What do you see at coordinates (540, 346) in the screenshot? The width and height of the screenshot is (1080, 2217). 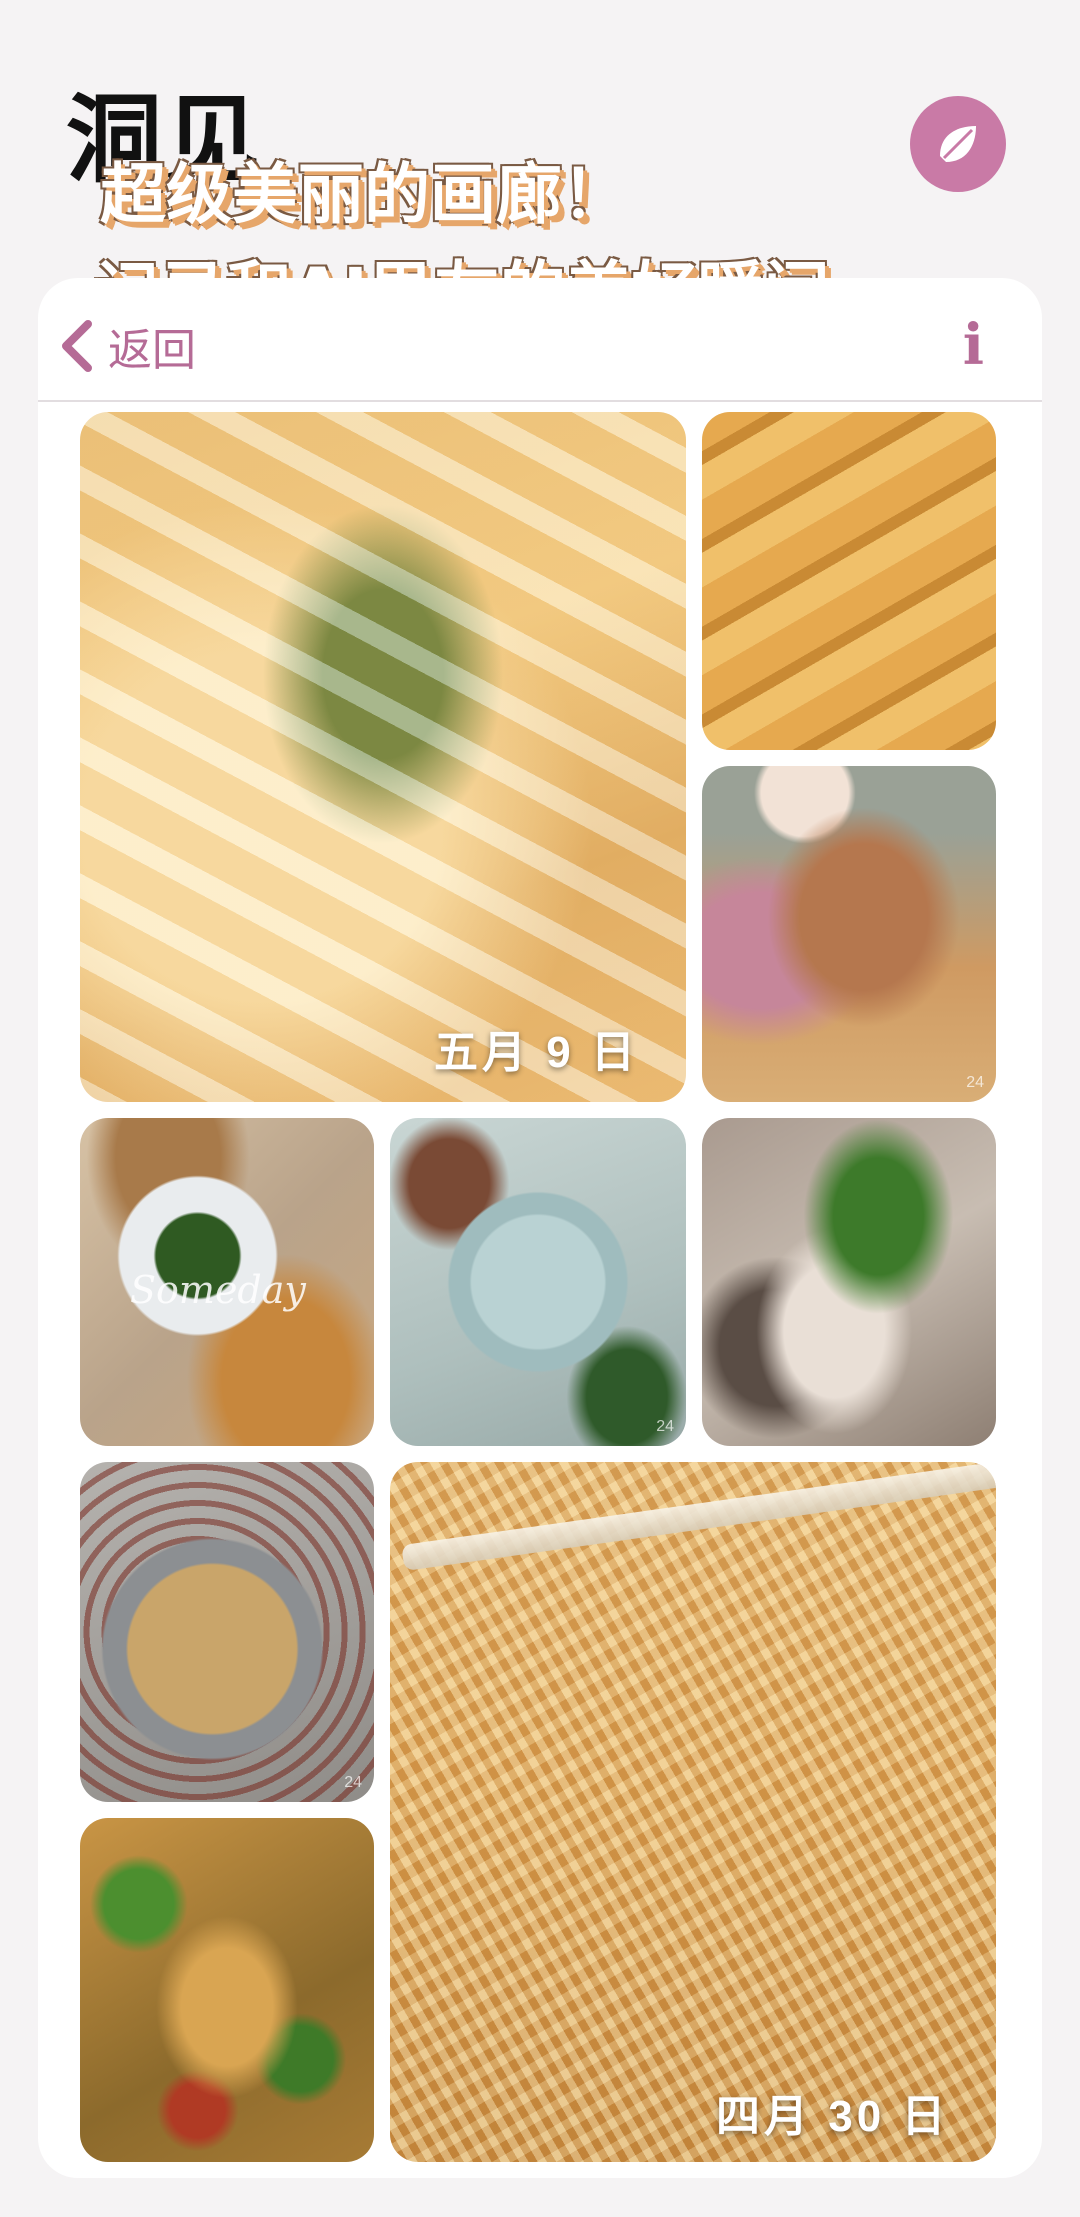 I see `gallery-navbar: 返回 i` at bounding box center [540, 346].